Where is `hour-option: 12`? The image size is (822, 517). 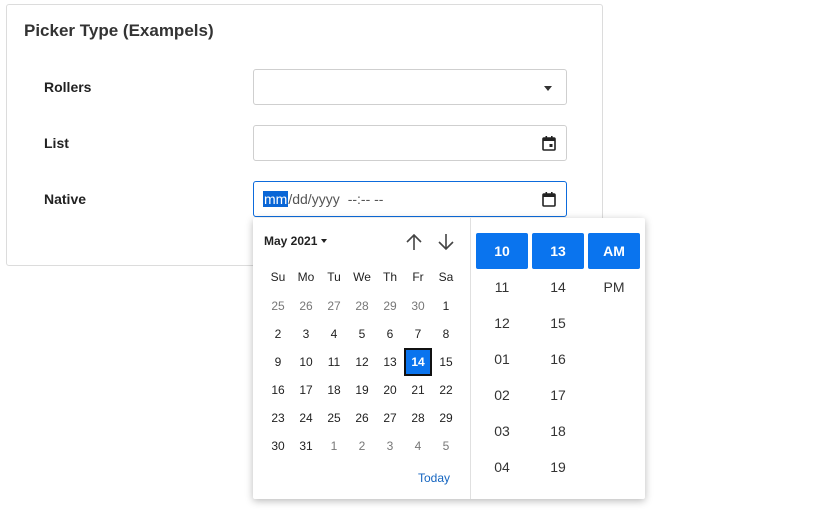
hour-option: 12 is located at coordinates (502, 323).